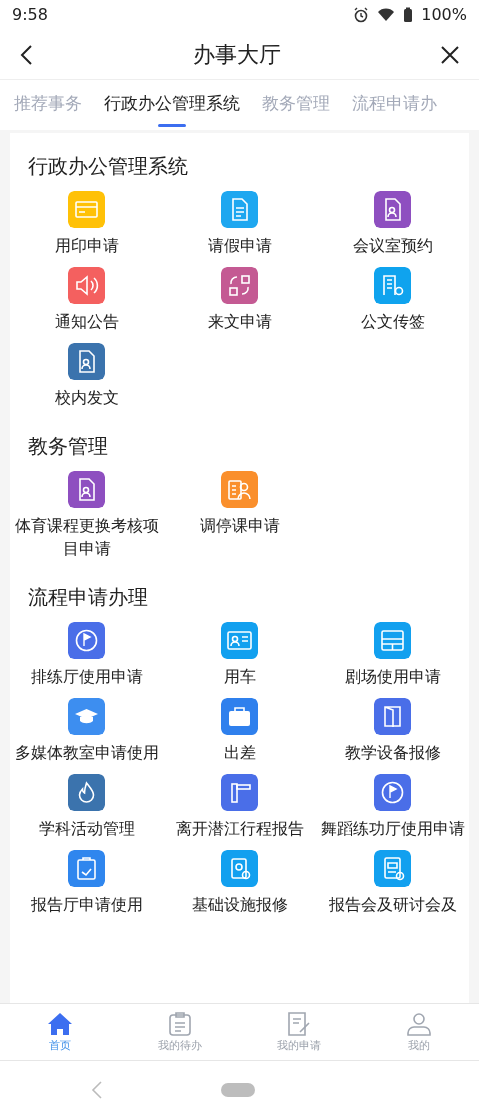 The height and width of the screenshot is (1117, 479). Describe the element at coordinates (239, 300) in the screenshot. I see `service-item: 来文申请` at that location.